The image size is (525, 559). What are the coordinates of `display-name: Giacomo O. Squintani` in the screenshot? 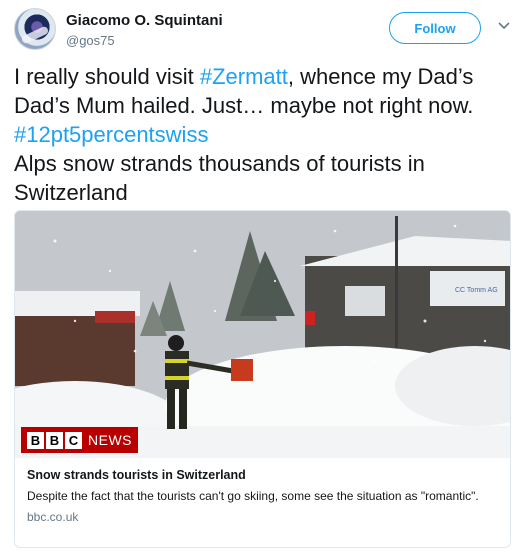 It's located at (144, 20).